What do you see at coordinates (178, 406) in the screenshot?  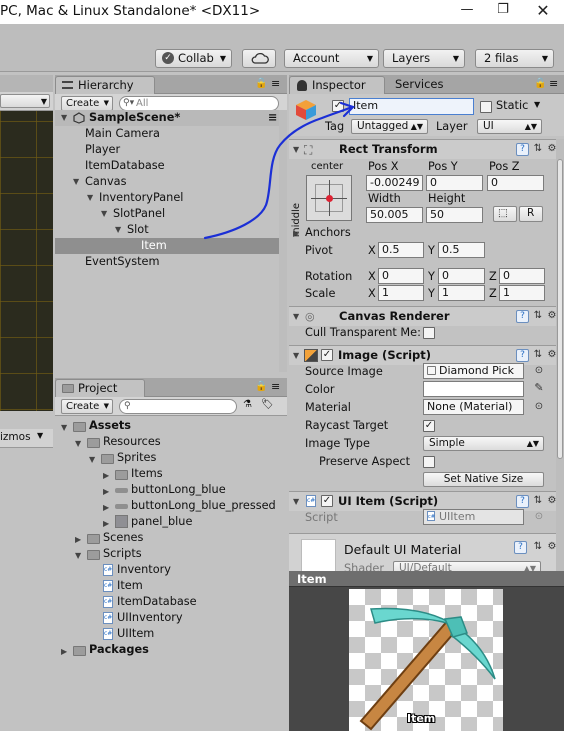 I see `project-search-input: ⚲` at bounding box center [178, 406].